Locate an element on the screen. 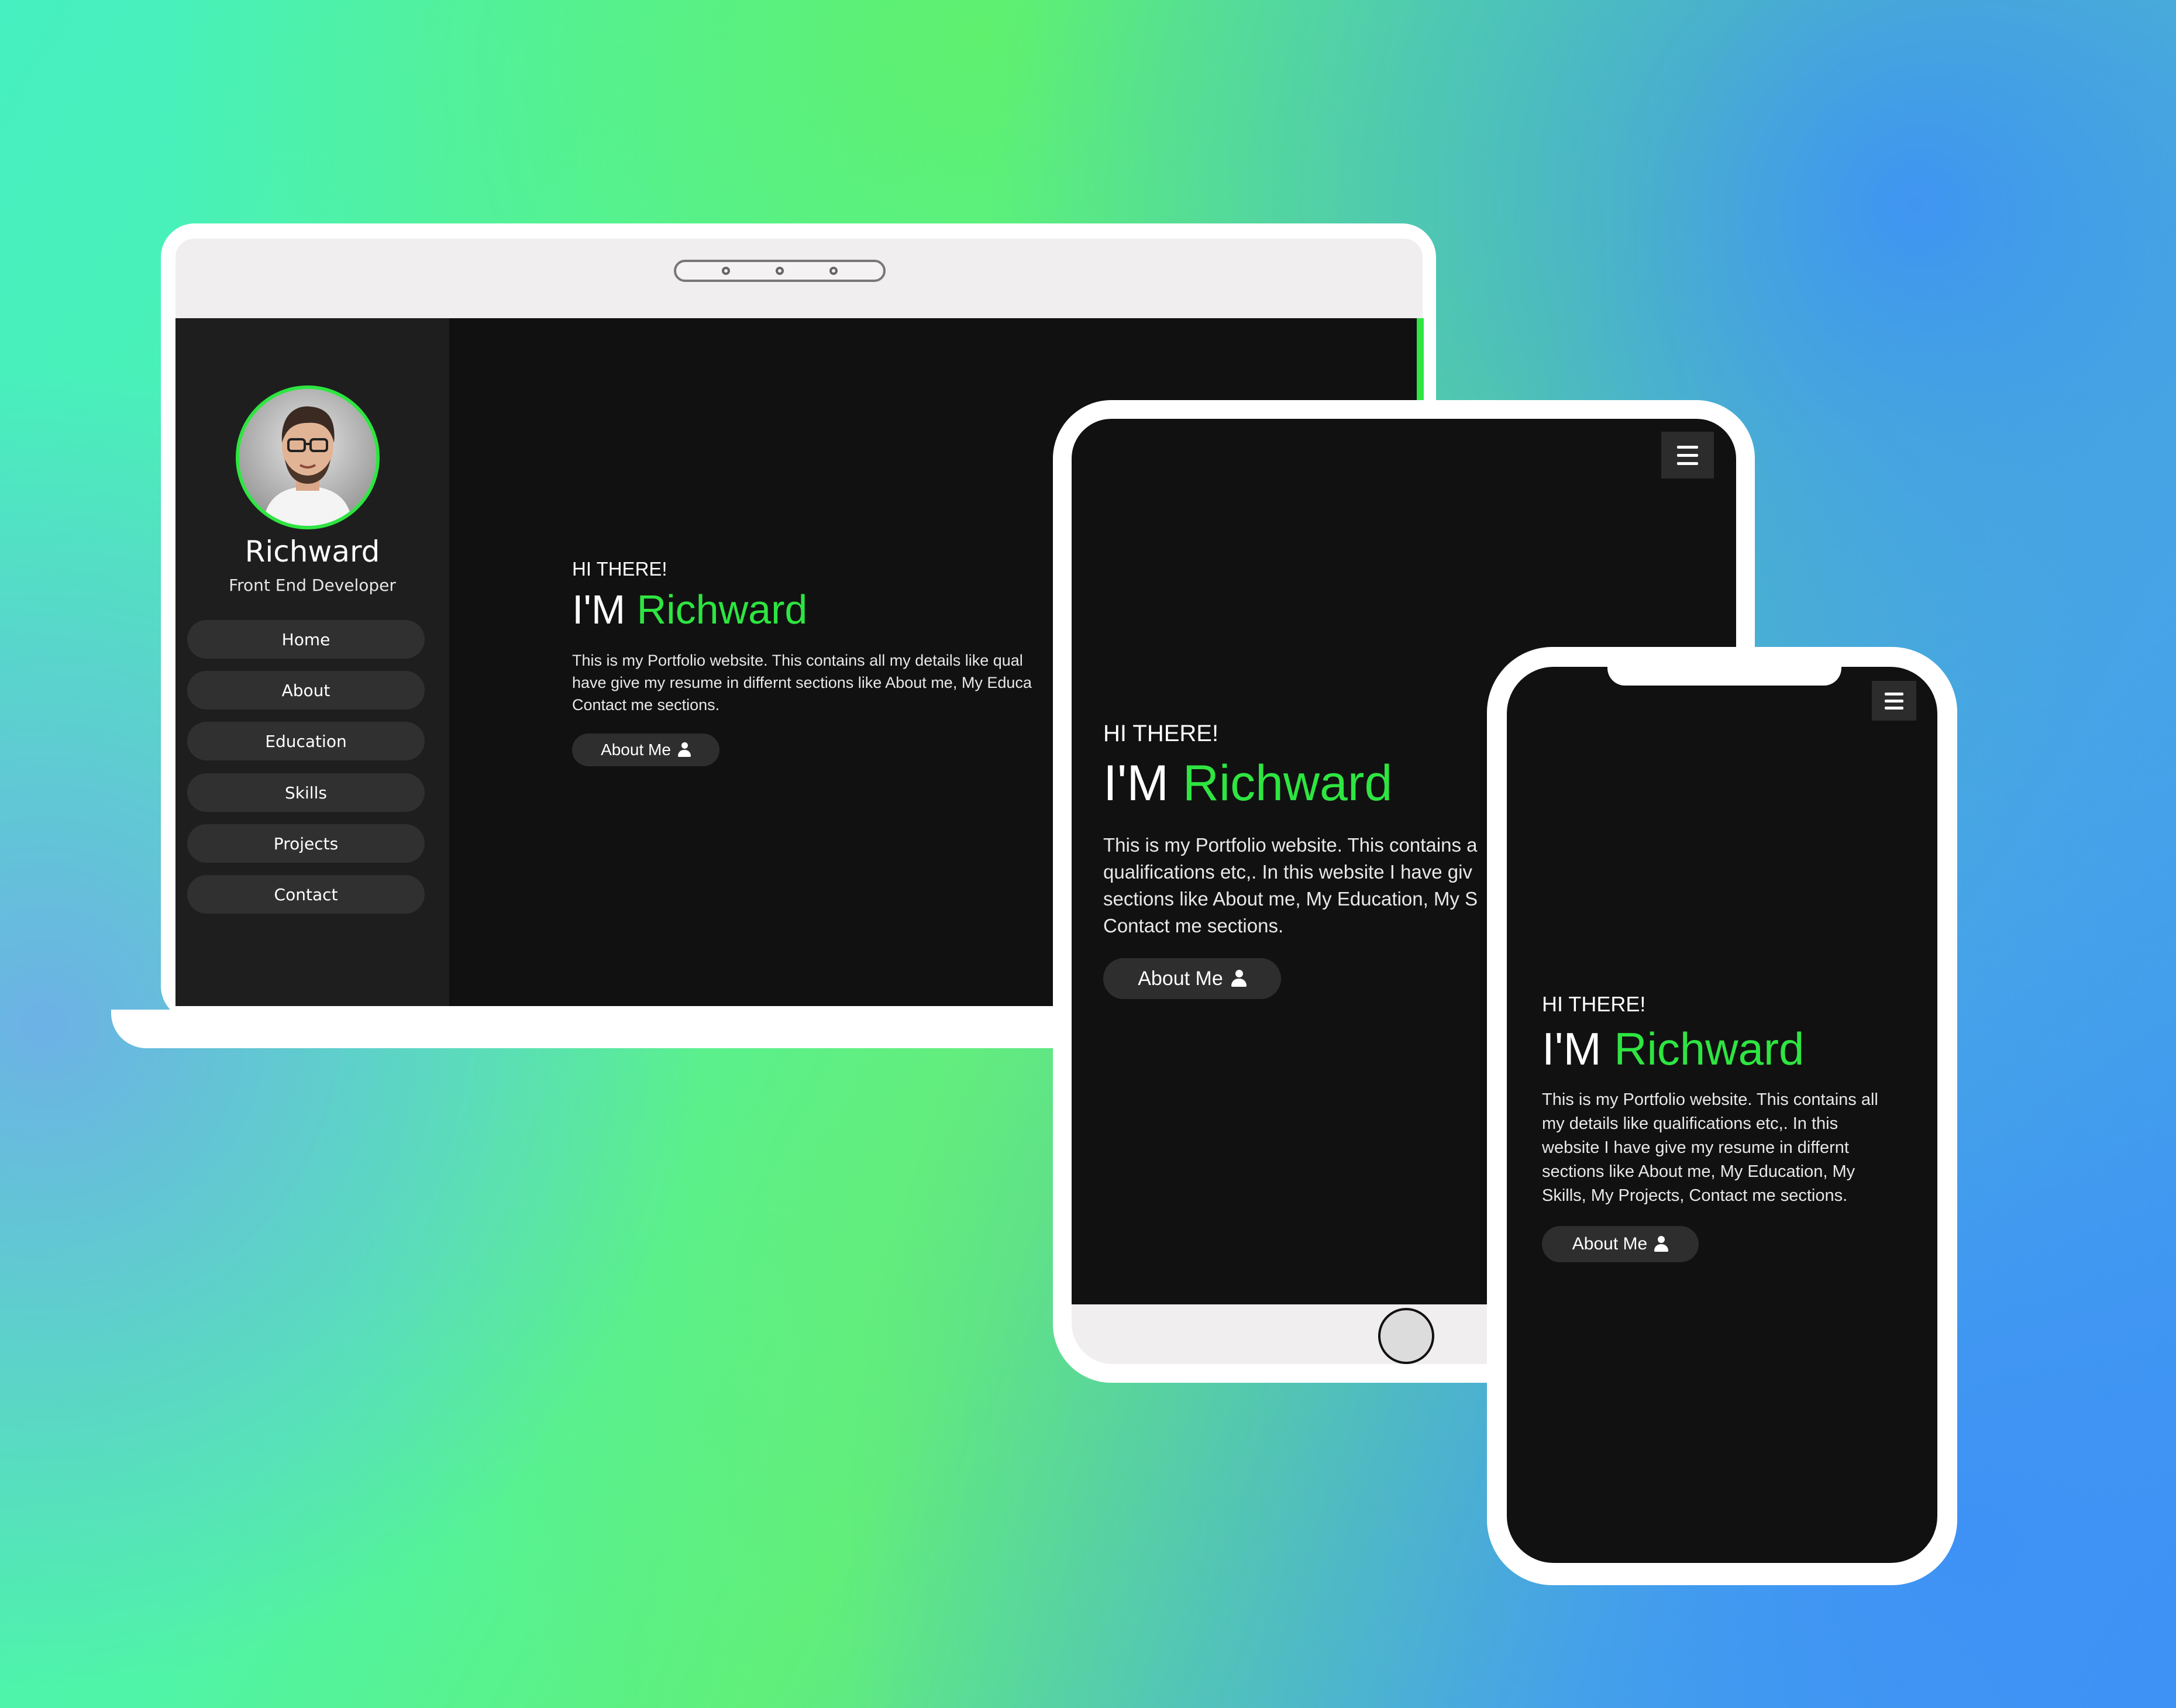 The height and width of the screenshot is (1708, 2176). nav-projects: Projects is located at coordinates (306, 843).